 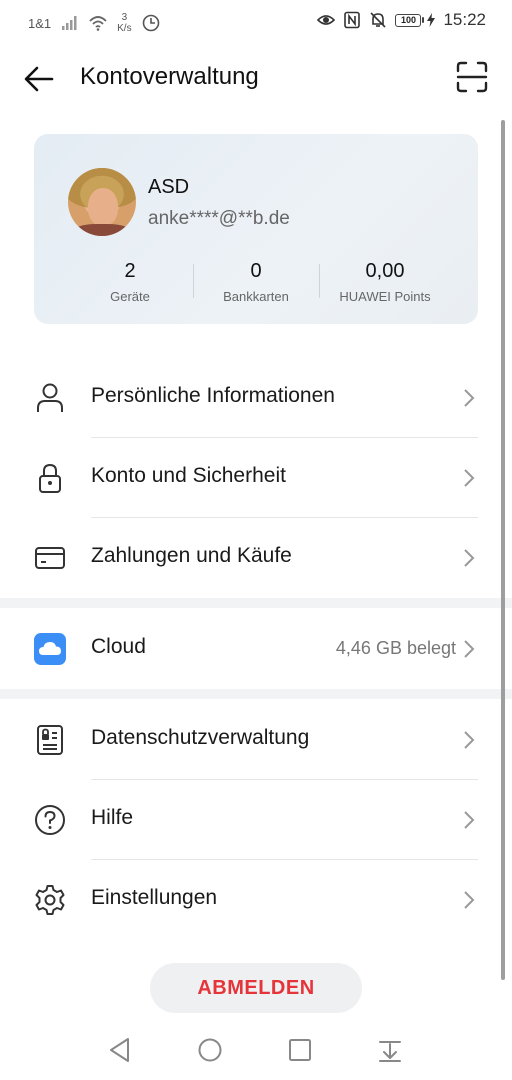 I want to click on stat-bankcards: 0 Bankkarten, so click(x=256, y=282).